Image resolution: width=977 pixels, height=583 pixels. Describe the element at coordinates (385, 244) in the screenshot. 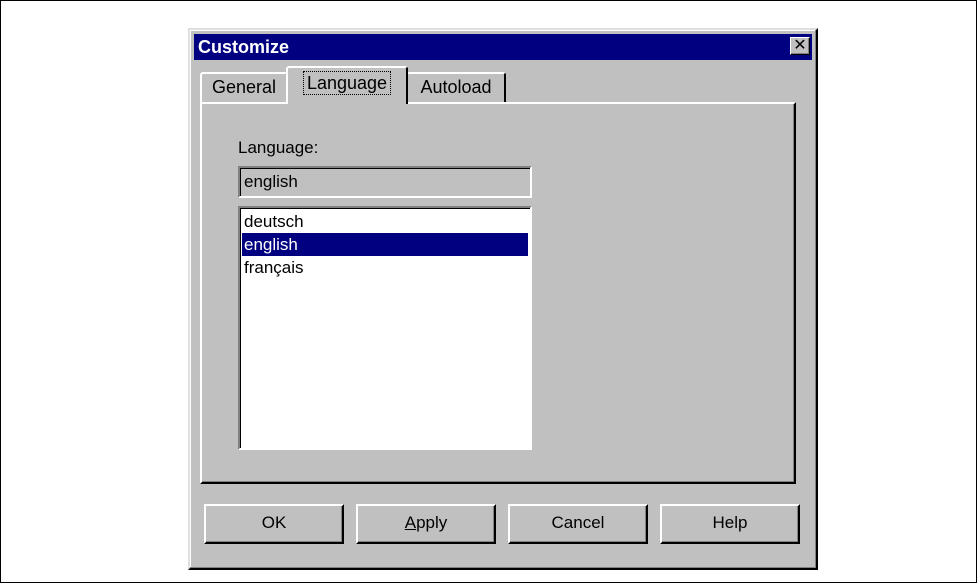

I see `list-item-english: english` at that location.